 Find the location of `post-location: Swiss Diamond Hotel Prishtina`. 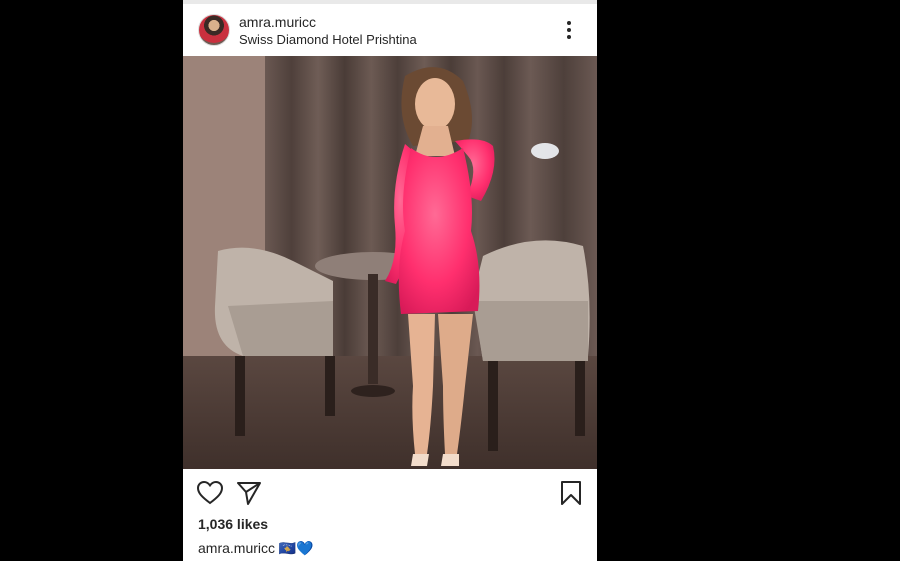

post-location: Swiss Diamond Hotel Prishtina is located at coordinates (328, 39).